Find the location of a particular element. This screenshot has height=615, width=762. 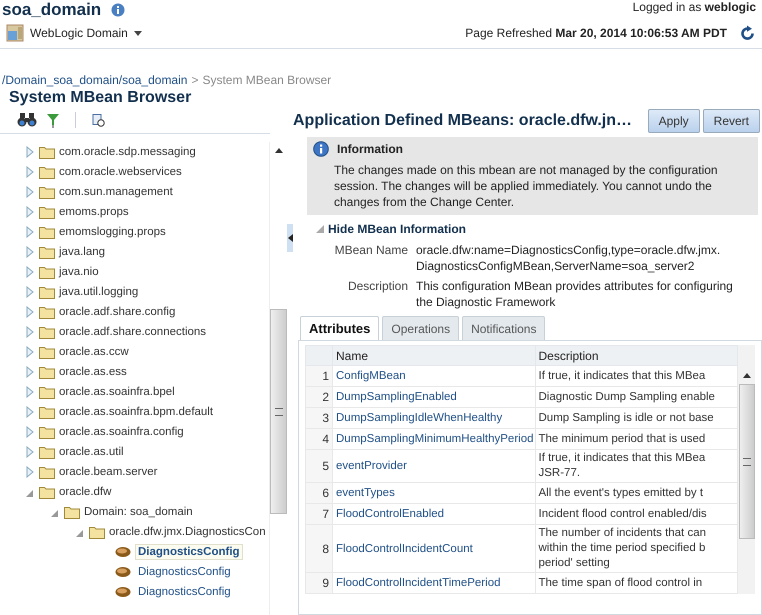

tree-item: oracle.dfw is located at coordinates (85, 492).